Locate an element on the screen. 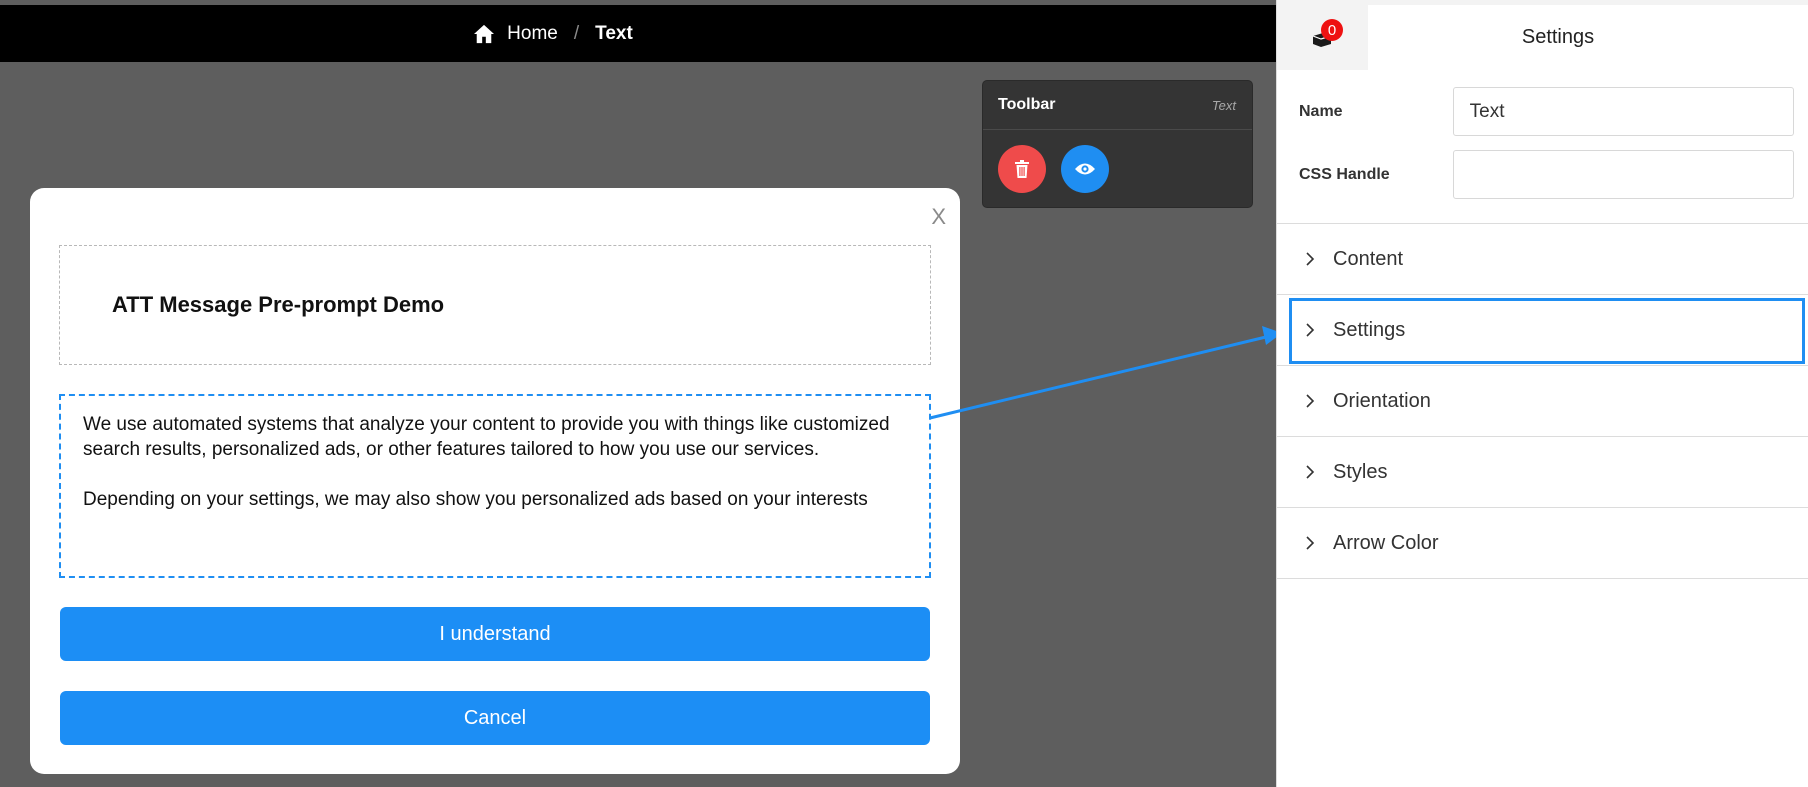 The image size is (1808, 787). section-styles: Styles is located at coordinates (1542, 472).